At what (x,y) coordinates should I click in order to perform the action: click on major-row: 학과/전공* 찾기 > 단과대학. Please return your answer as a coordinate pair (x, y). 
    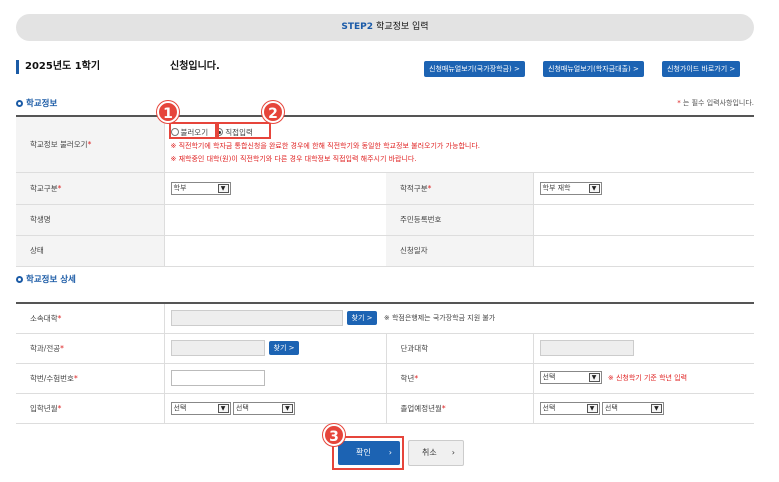
    Looking at the image, I should click on (385, 348).